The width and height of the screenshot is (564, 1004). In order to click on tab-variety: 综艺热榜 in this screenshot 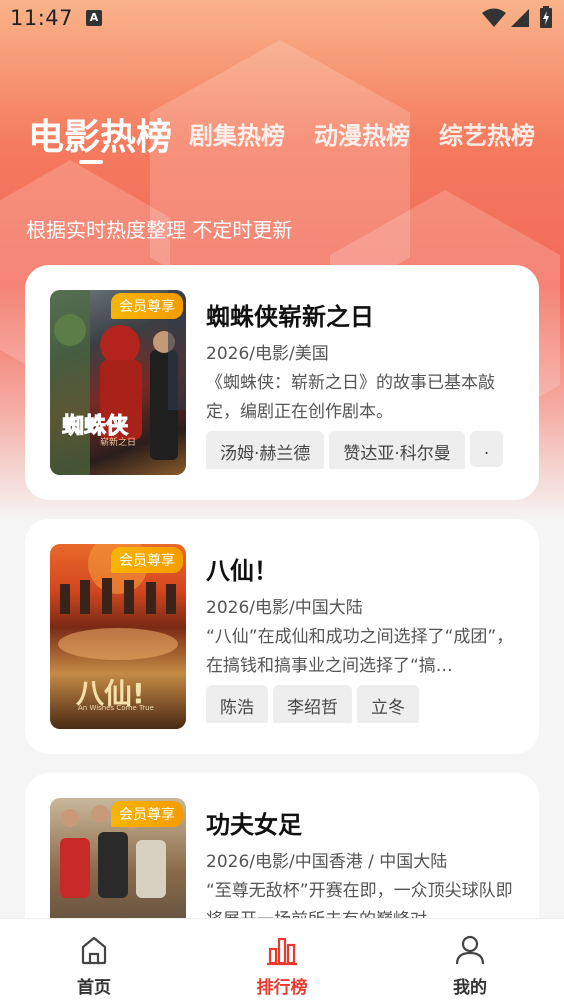, I will do `click(487, 133)`.